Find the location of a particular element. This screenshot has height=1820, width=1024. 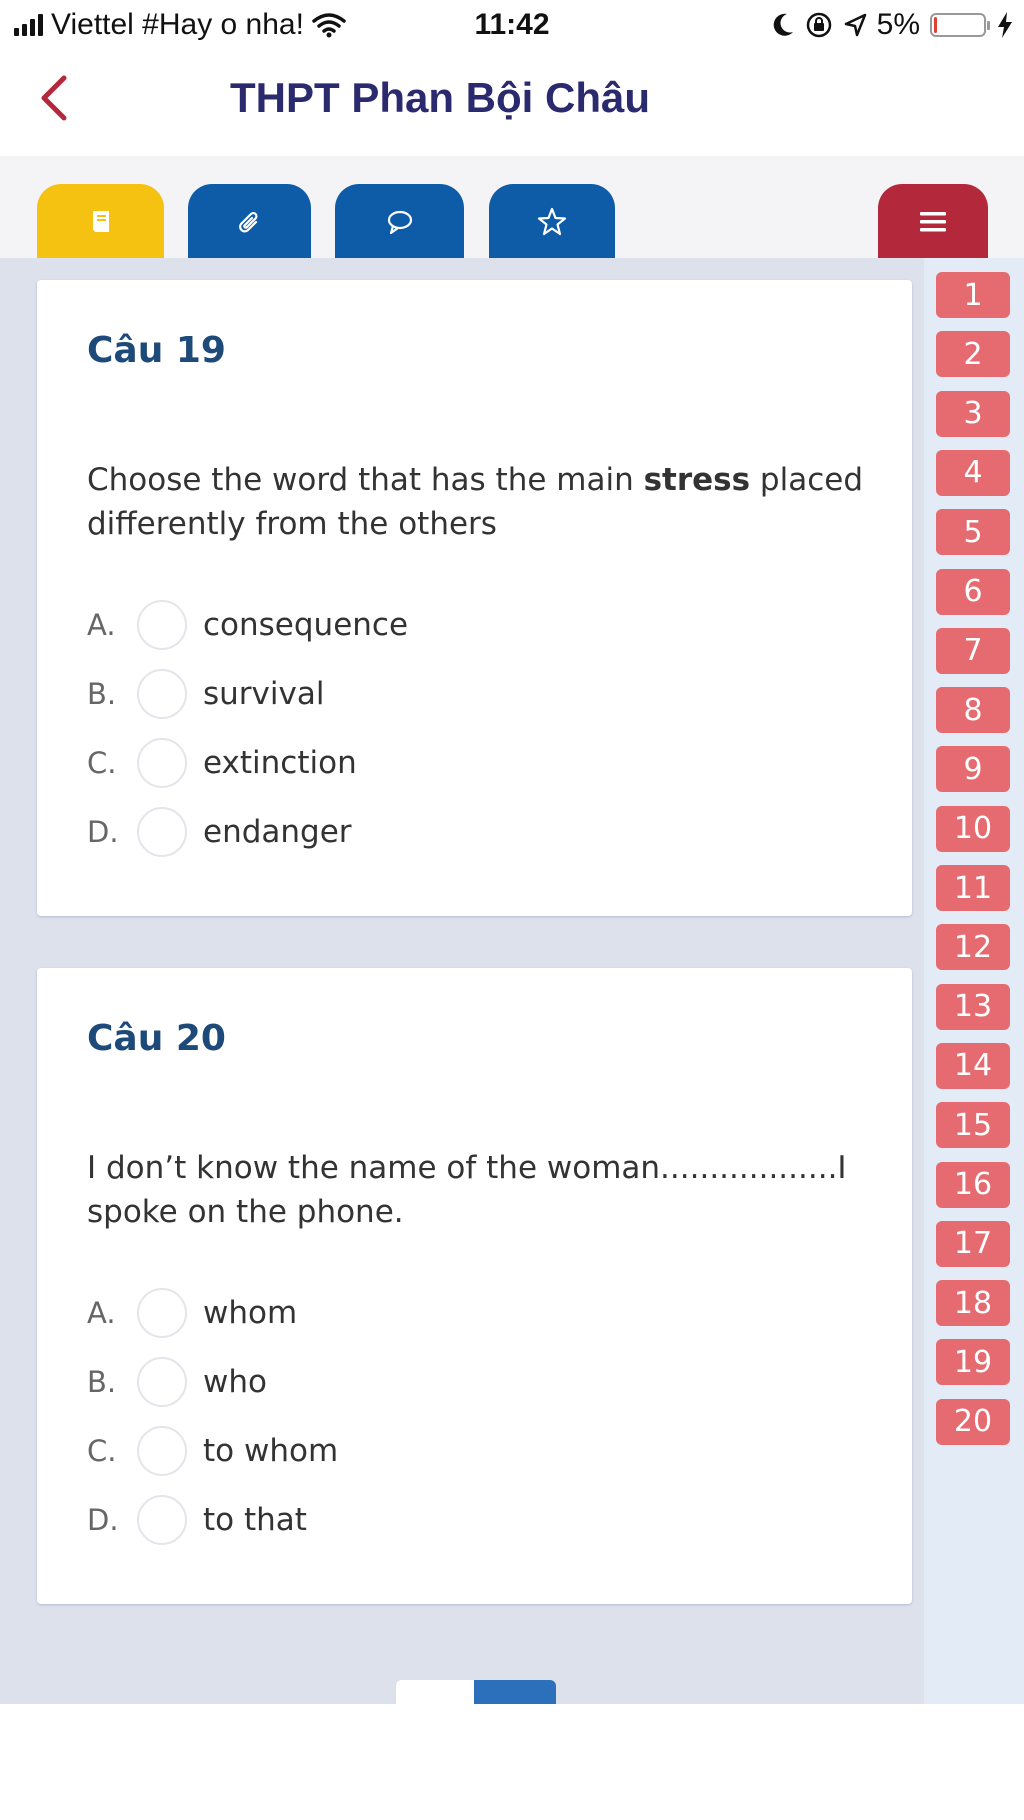

star-icon is located at coordinates (552, 221).